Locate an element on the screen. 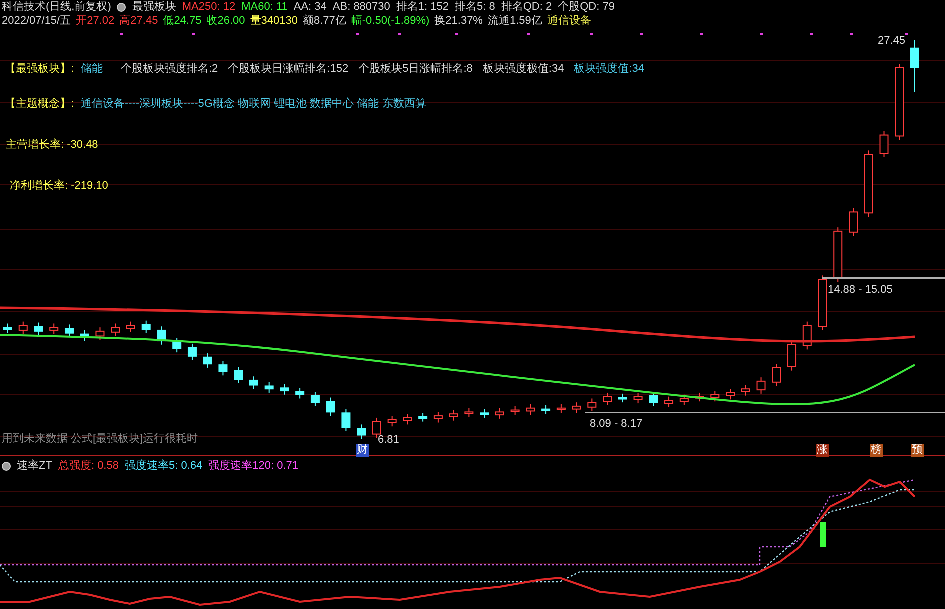  event-marker: 涨 is located at coordinates (822, 450).